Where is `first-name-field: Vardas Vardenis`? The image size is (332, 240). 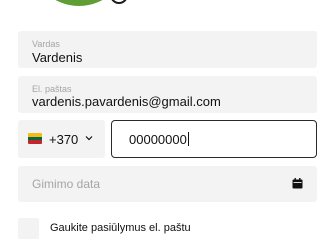 first-name-field: Vardas Vardenis is located at coordinates (167, 49).